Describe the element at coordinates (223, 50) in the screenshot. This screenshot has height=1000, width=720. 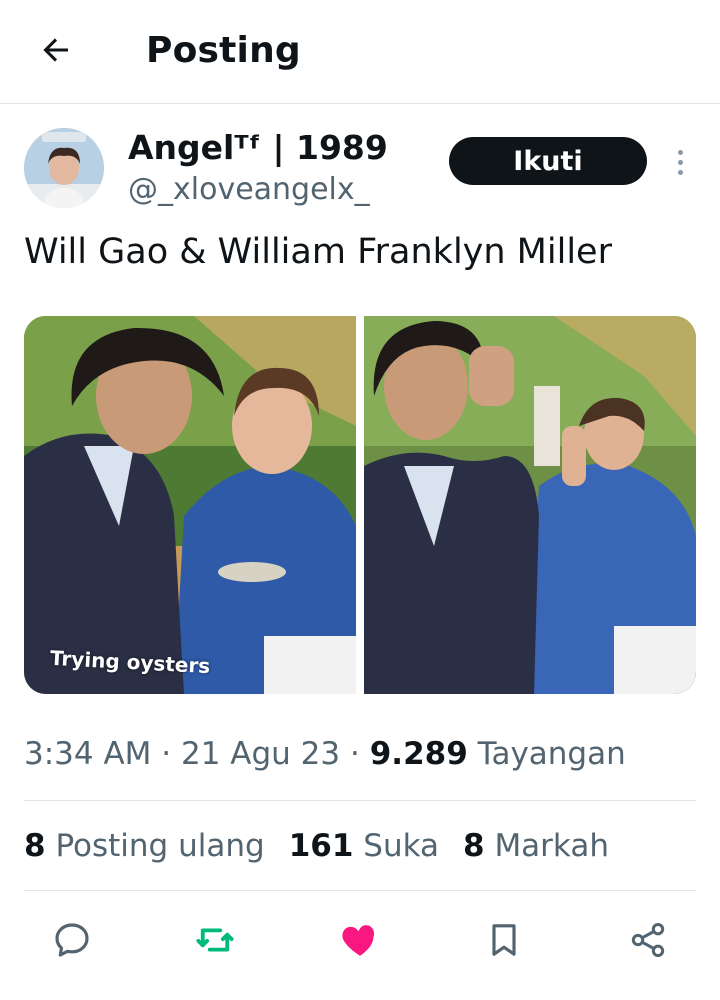
I see `page-title: Posting` at that location.